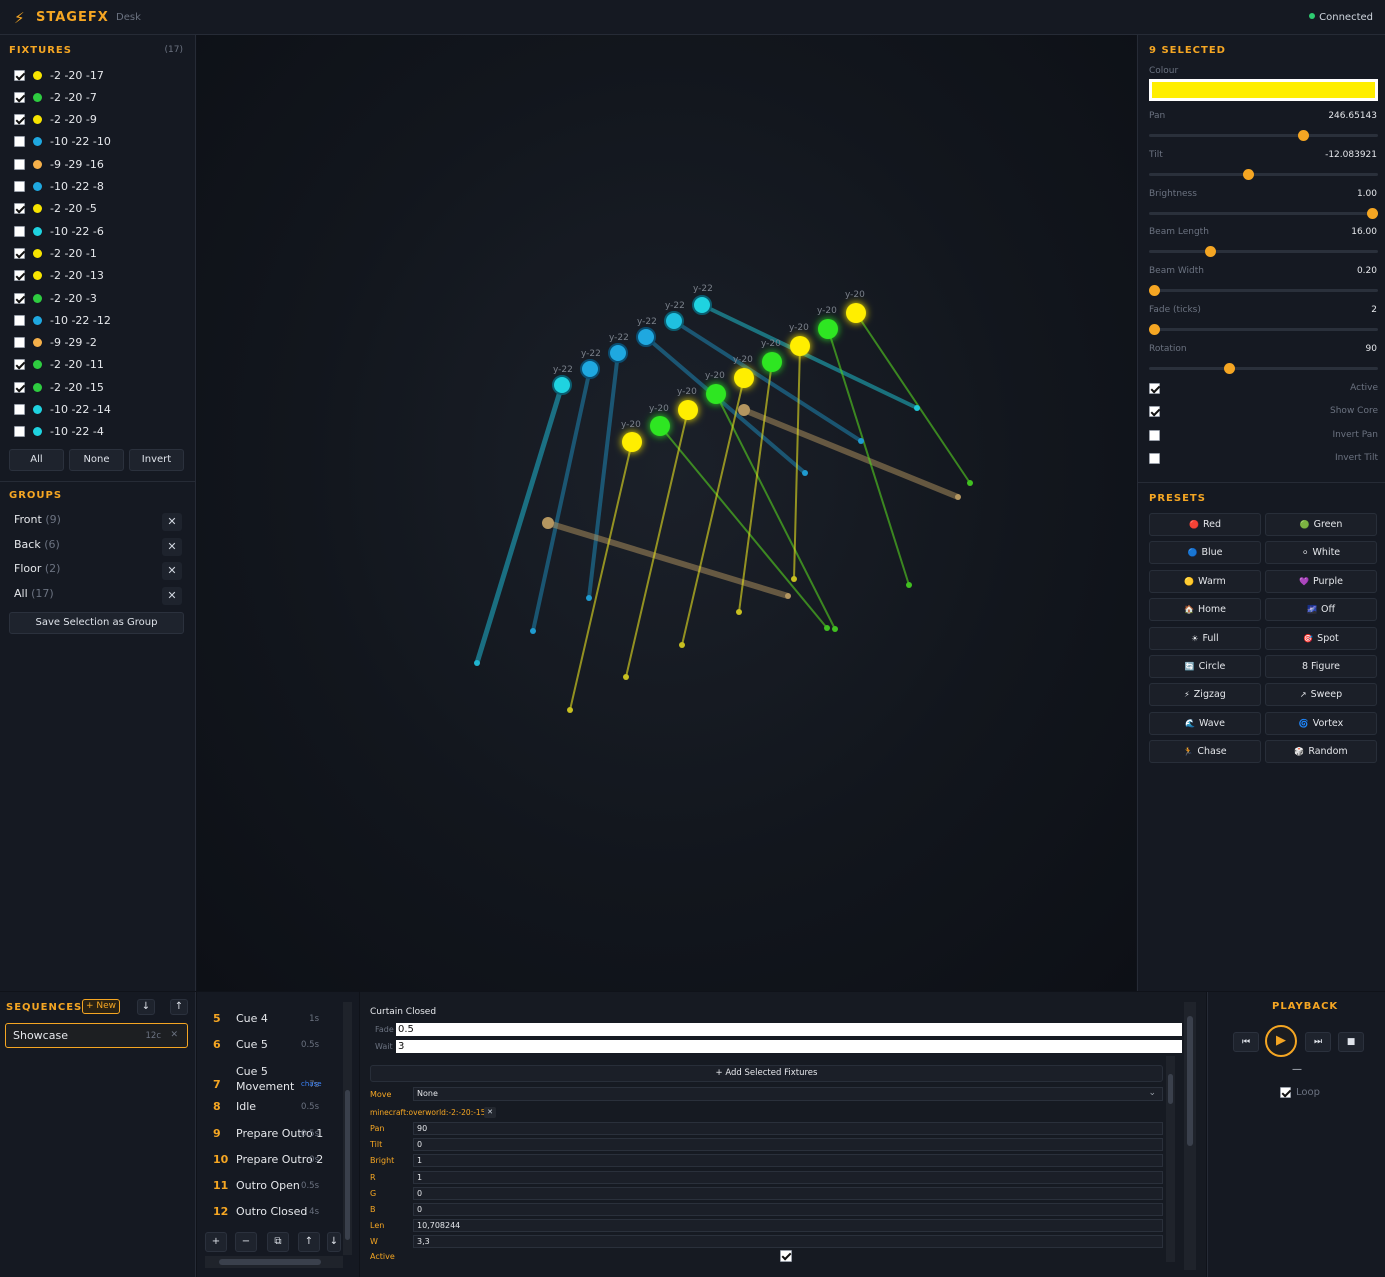 The height and width of the screenshot is (1277, 1385). I want to click on fixture-row: -10 -22 -6, so click(59, 231).